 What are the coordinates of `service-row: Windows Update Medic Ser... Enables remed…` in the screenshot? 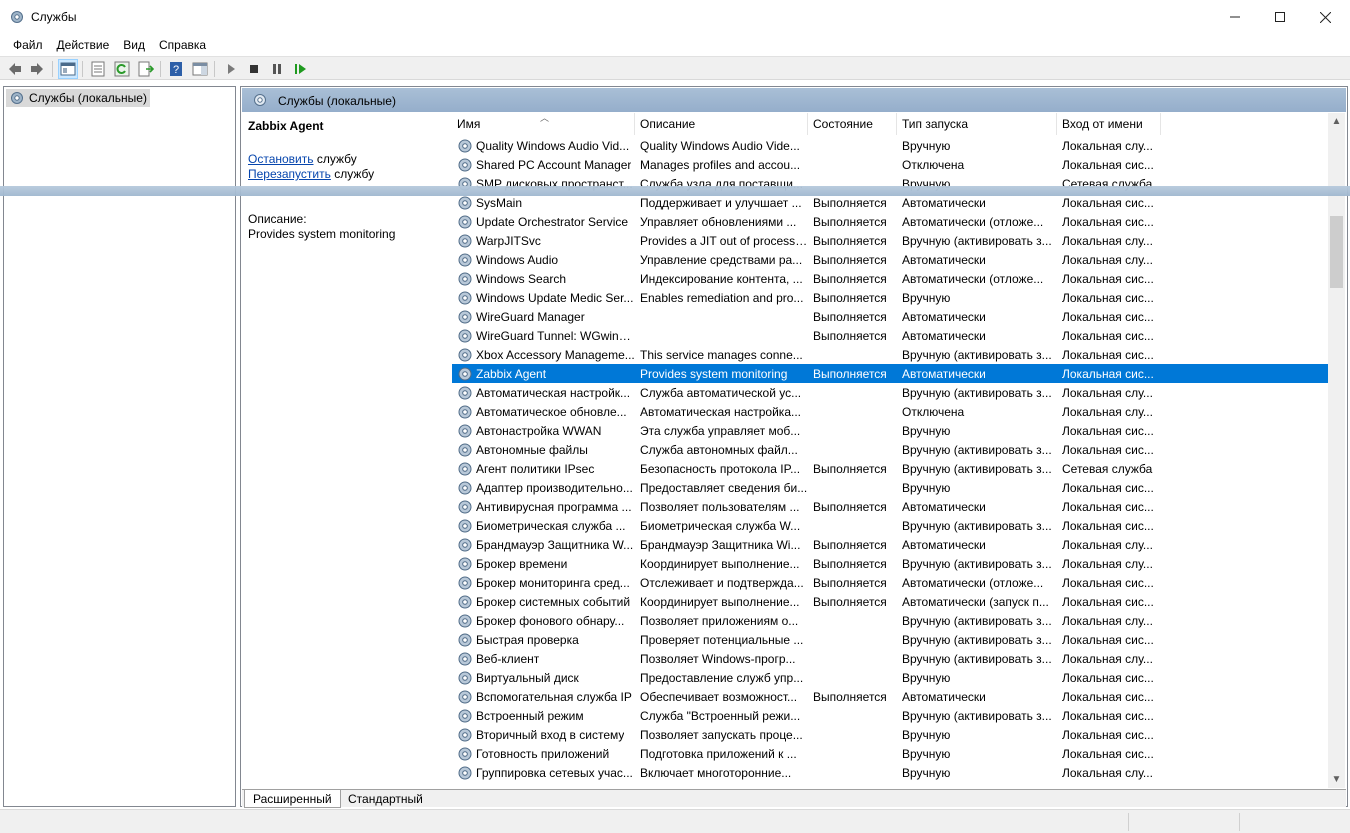 It's located at (892, 297).